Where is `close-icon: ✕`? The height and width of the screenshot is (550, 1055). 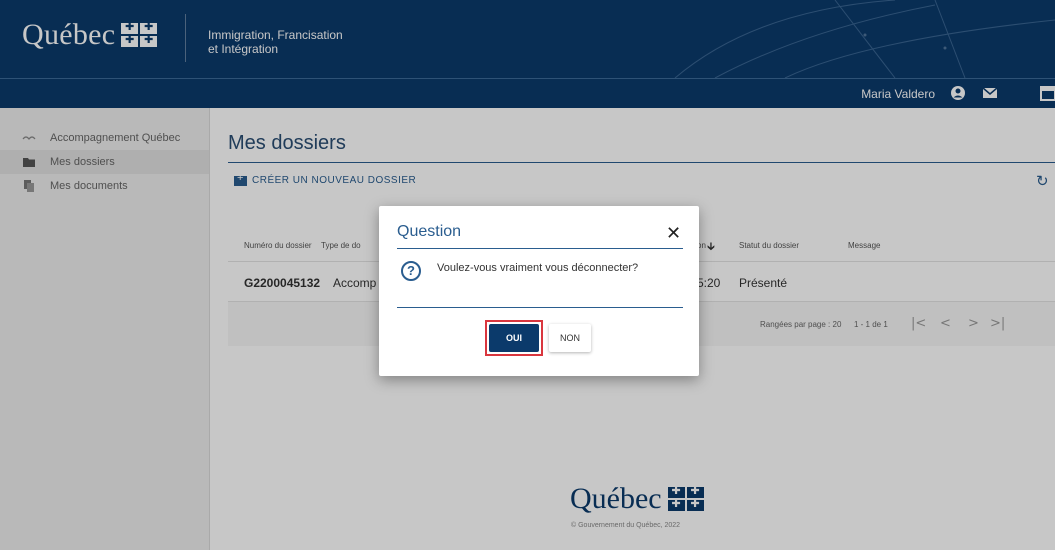 close-icon: ✕ is located at coordinates (673, 233).